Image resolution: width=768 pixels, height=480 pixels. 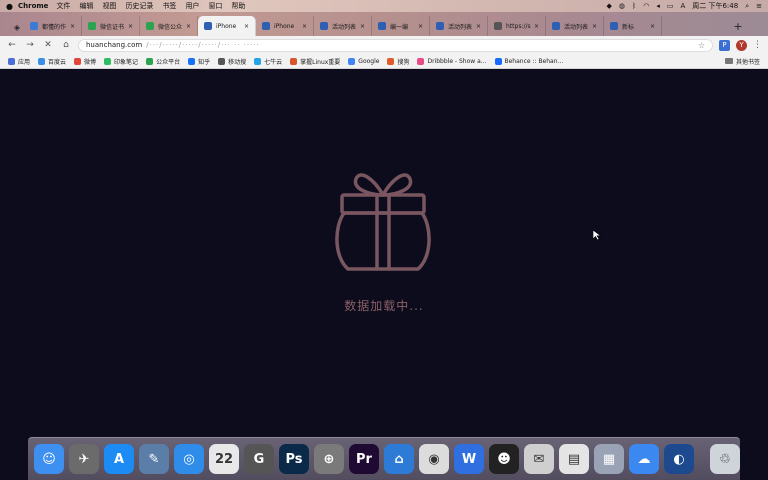 What do you see at coordinates (670, 6) in the screenshot?
I see `battery-icon: ▭` at bounding box center [670, 6].